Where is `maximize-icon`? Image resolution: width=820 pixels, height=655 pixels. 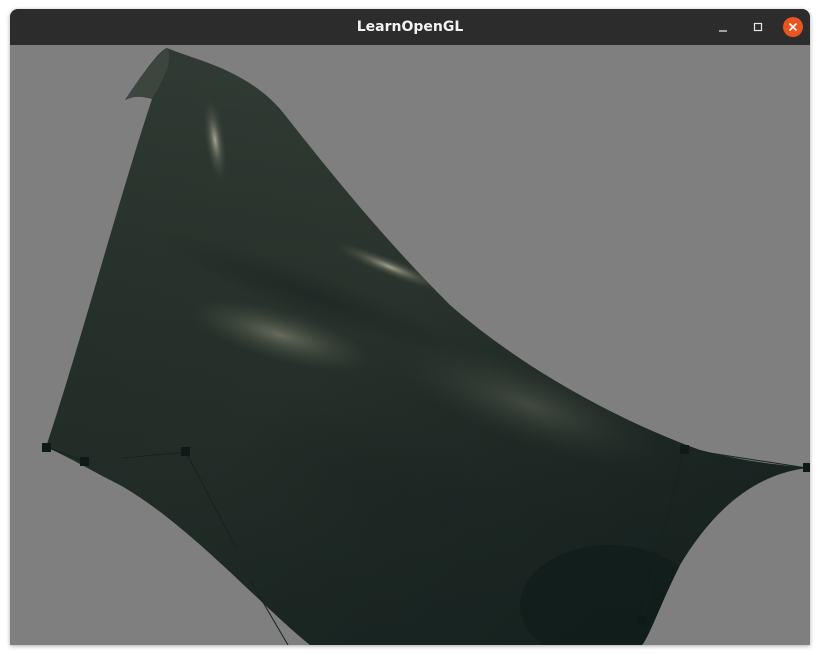
maximize-icon is located at coordinates (758, 27).